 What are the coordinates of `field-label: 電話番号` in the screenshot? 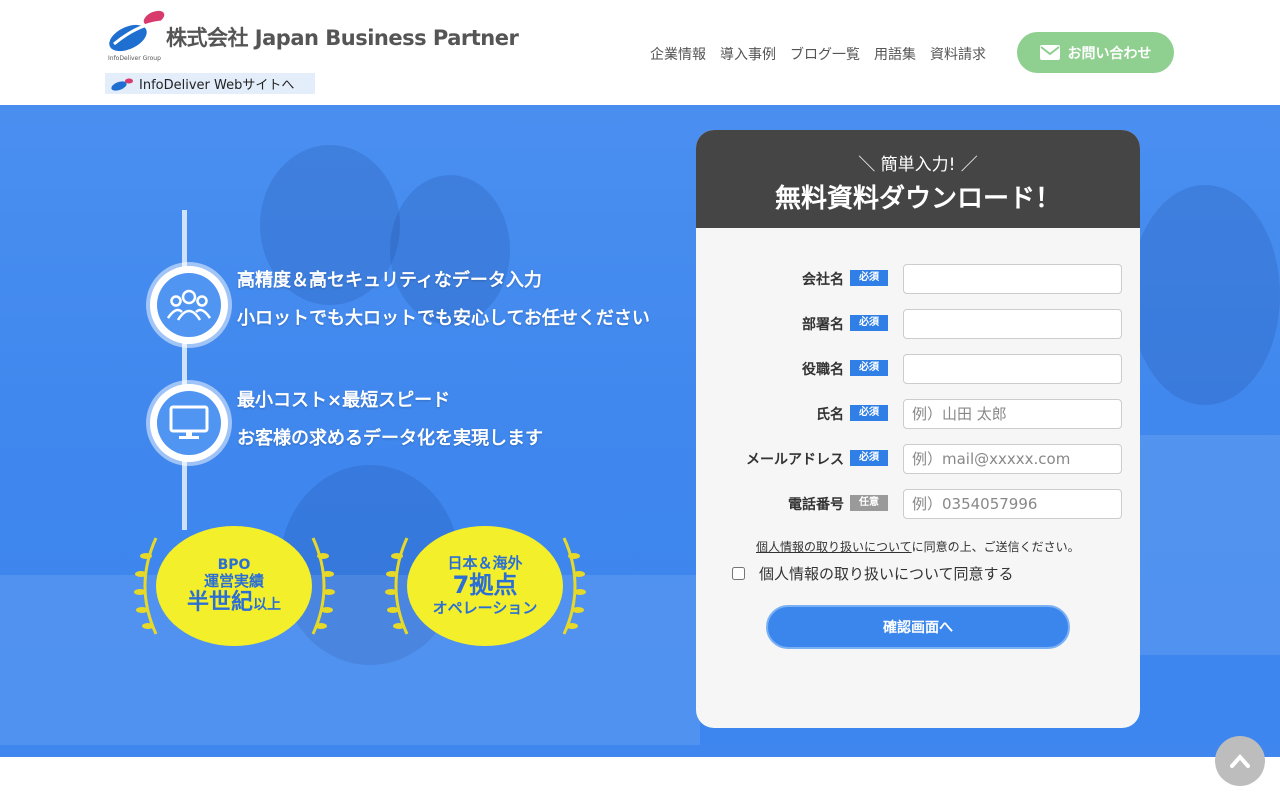 It's located at (816, 505).